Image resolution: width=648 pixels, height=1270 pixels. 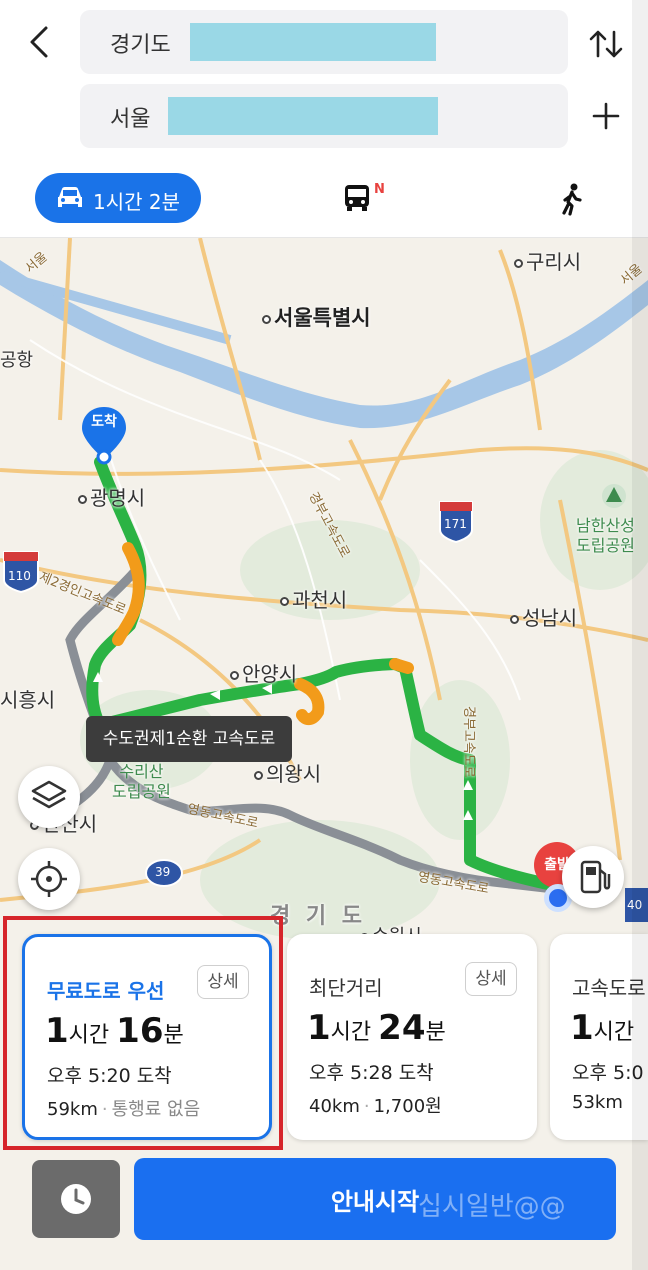 I want to click on place-guri: 구리시, so click(x=547, y=260).